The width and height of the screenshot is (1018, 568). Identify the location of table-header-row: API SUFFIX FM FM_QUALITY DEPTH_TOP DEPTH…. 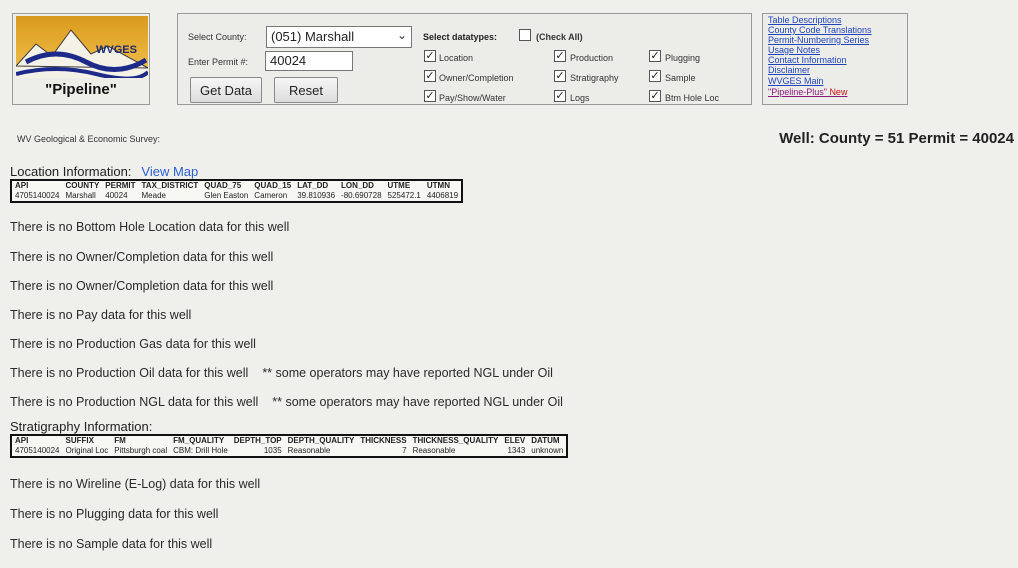
(289, 440).